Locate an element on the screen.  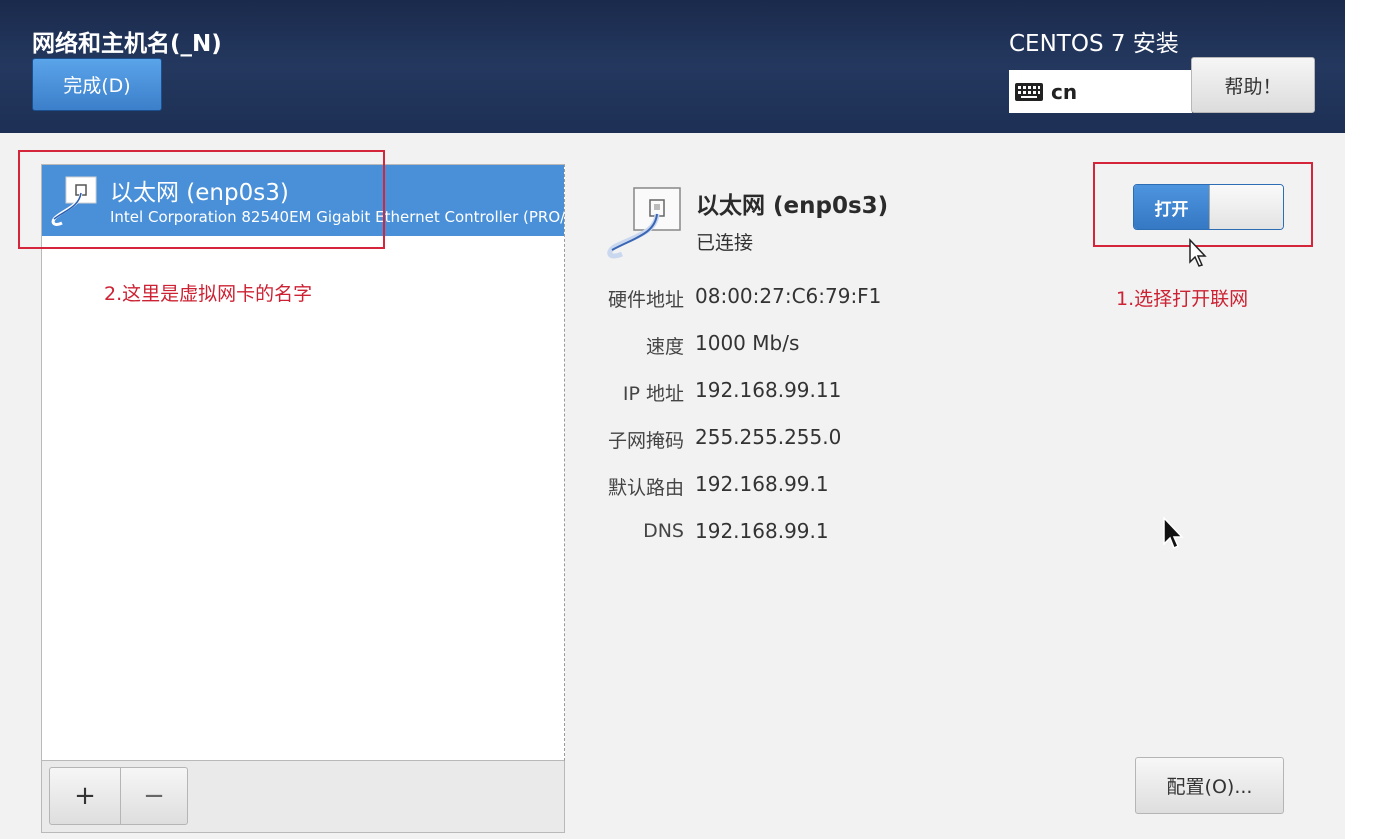
keyboard-layout-value: cn is located at coordinates (1064, 91).